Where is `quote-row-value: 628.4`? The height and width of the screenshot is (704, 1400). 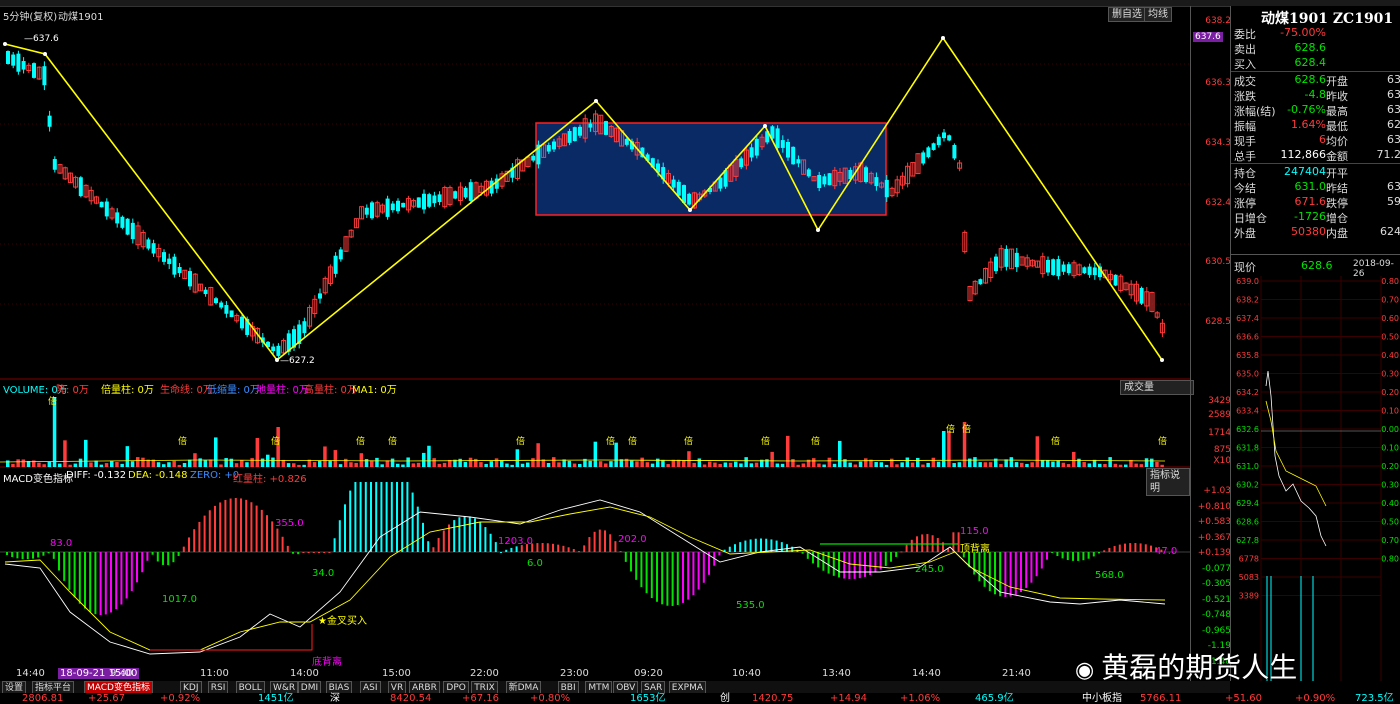 quote-row-value: 628.4 is located at coordinates (1310, 62).